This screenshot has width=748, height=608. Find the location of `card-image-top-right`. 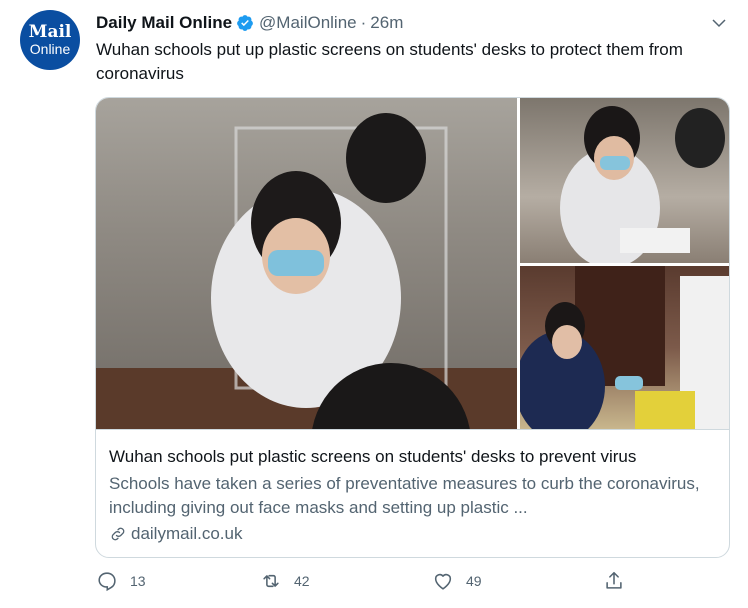

card-image-top-right is located at coordinates (624, 180).